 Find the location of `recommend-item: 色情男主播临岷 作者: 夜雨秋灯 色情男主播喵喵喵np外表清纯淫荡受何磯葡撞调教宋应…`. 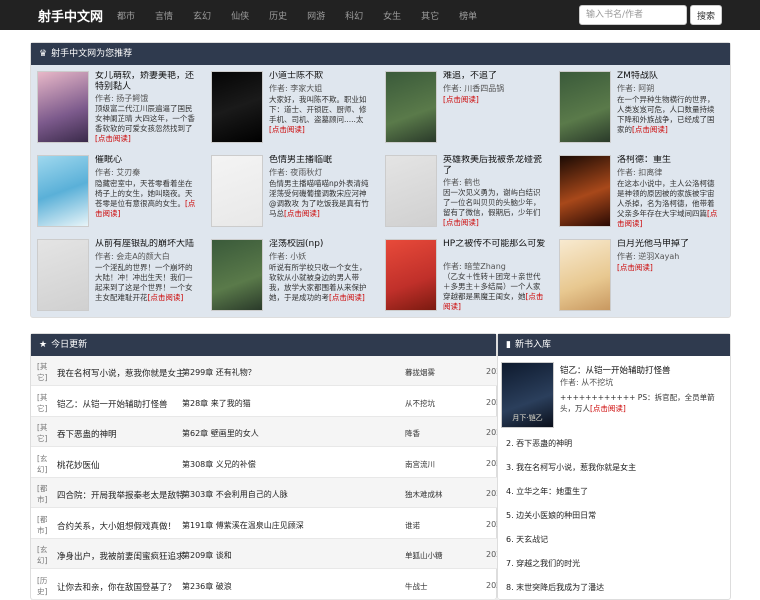

recommend-item: 色情男主播临岷 作者: 夜雨秋灯 色情男主播喵喵喵np外表清纯淫荡受何磯葡撞调教宋应… is located at coordinates (290, 192).